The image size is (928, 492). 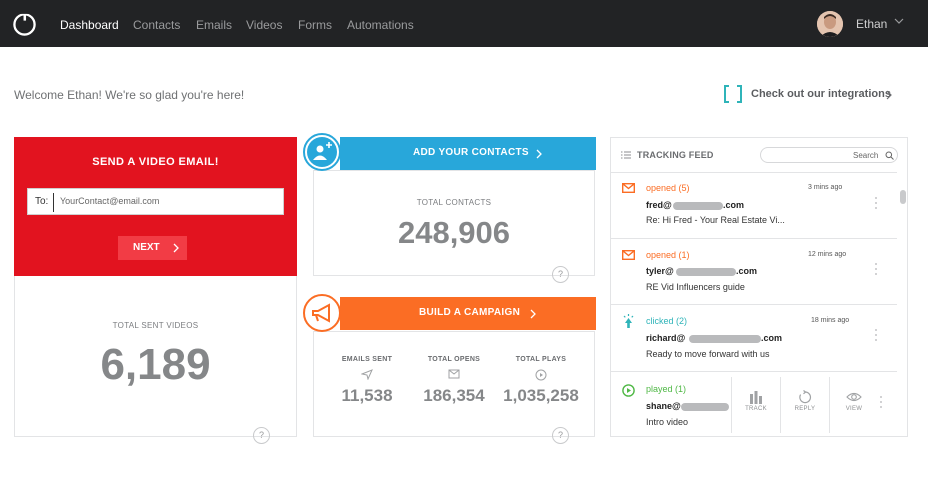 I want to click on reply-button: REPLY, so click(x=805, y=401).